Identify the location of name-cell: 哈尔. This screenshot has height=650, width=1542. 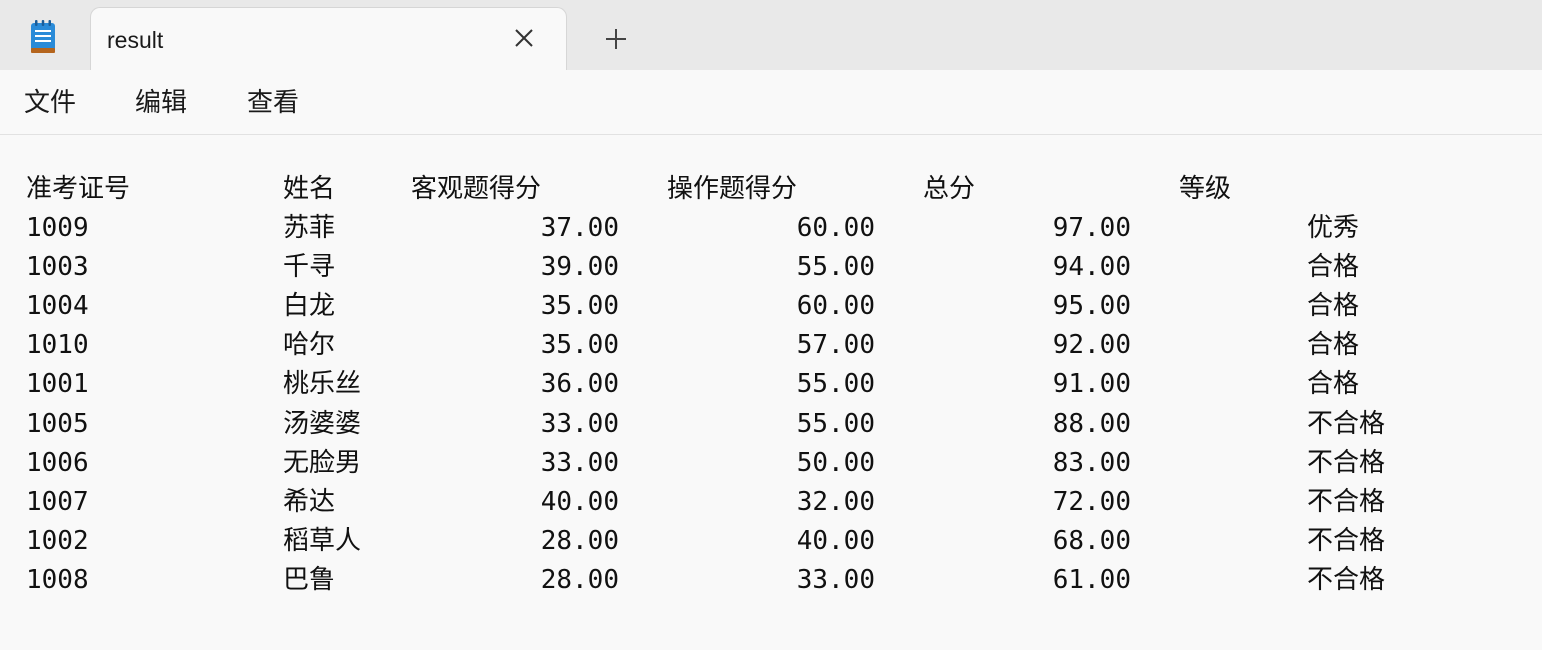
(309, 345).